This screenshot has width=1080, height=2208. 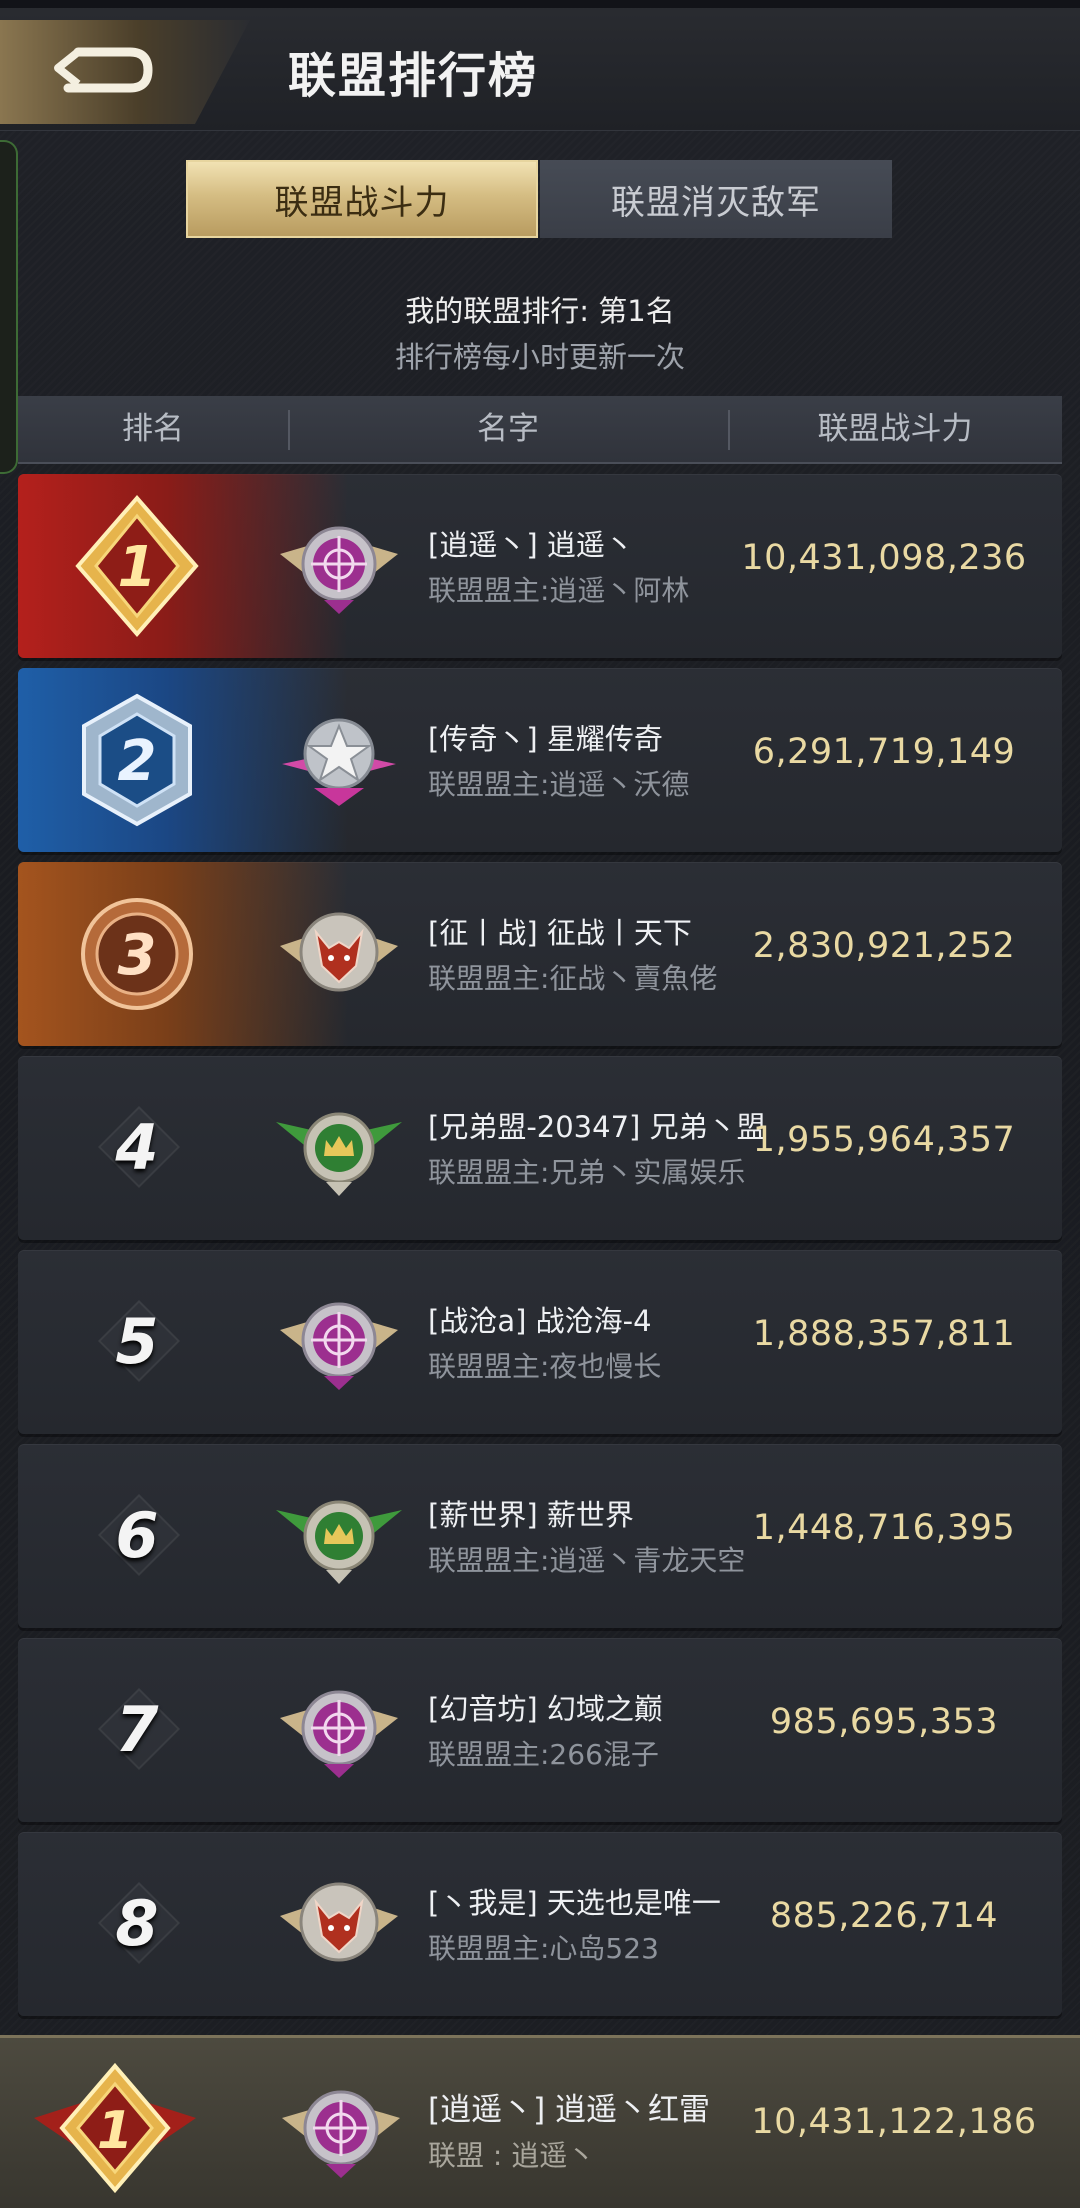 What do you see at coordinates (884, 946) in the screenshot?
I see `alliance-power: 2,830,921,252` at bounding box center [884, 946].